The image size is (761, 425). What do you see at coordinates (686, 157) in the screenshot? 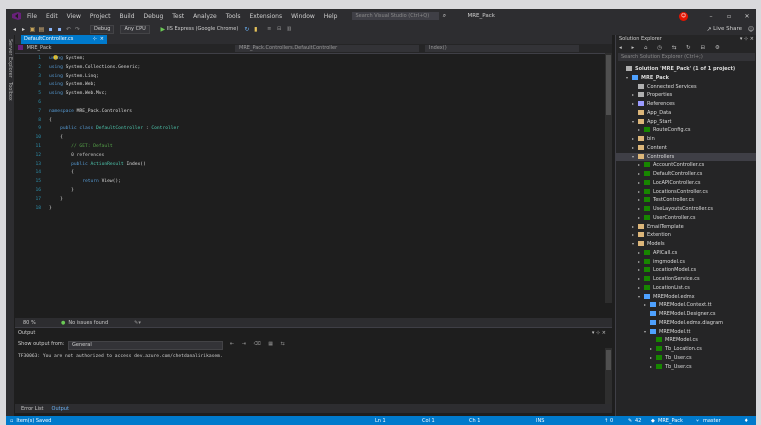
I see `solution-tree-item: ▾ Controllers` at bounding box center [686, 157].